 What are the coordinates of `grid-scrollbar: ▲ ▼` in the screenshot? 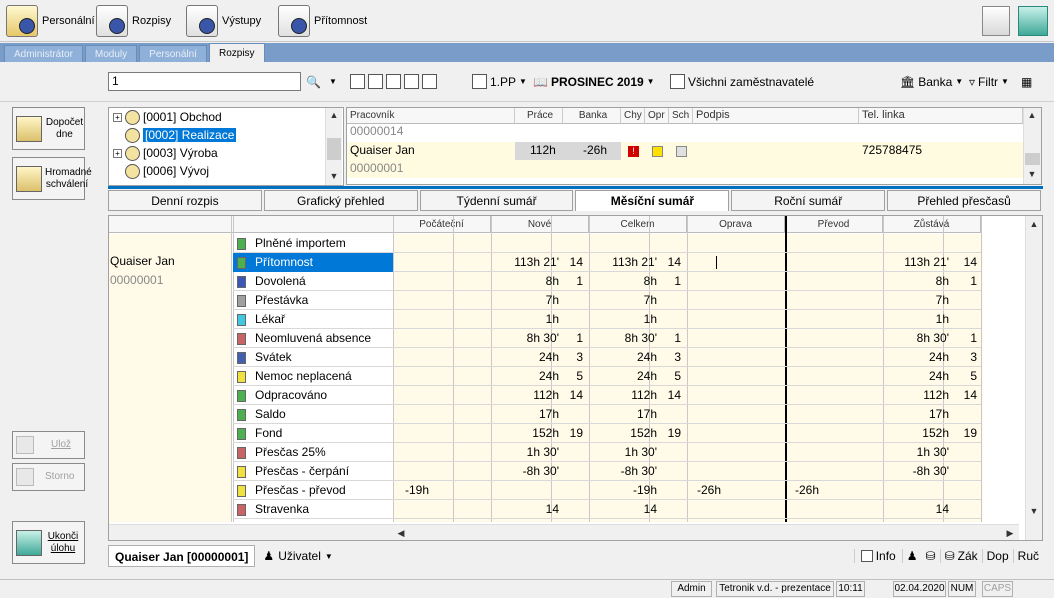 It's located at (1032, 146).